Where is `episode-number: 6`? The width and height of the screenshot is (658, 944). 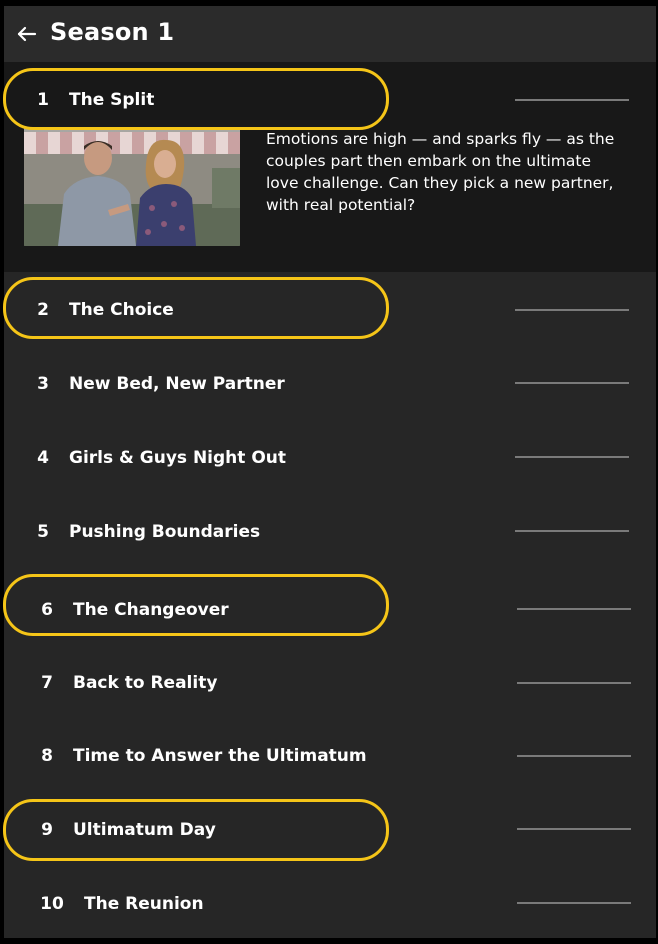 episode-number: 6 is located at coordinates (47, 610).